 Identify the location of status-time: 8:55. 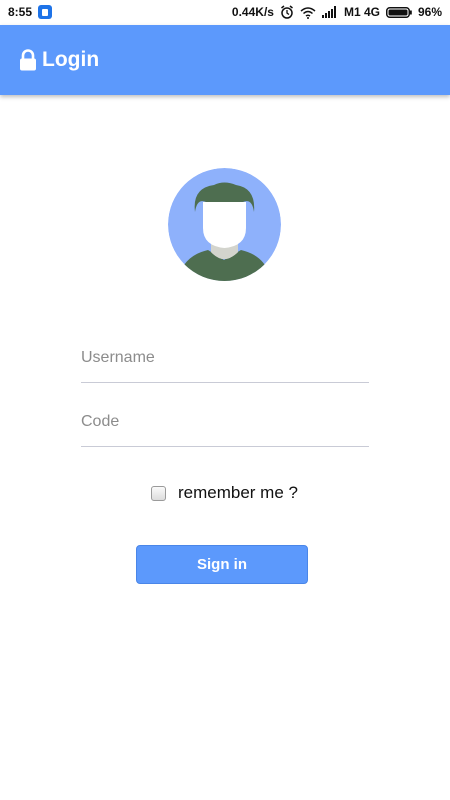
(20, 12).